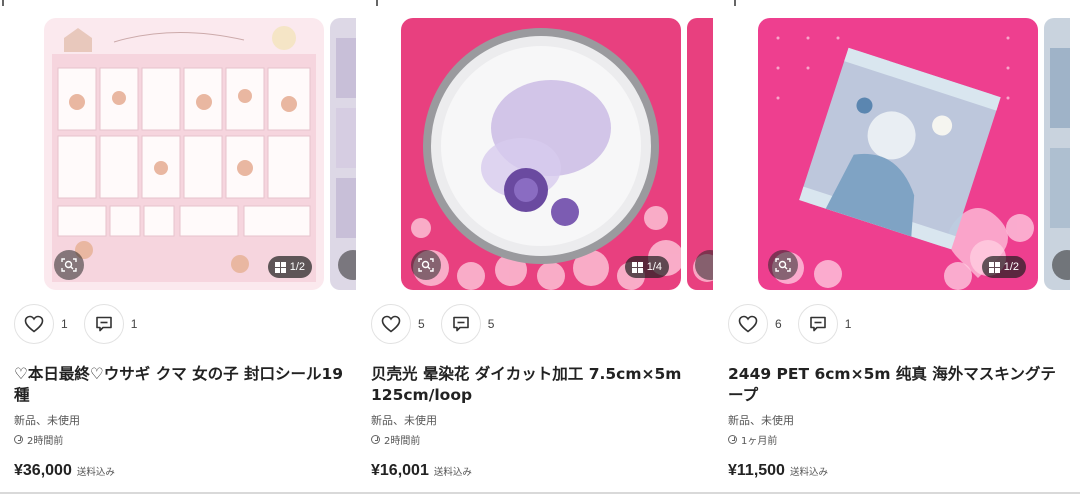 The width and height of the screenshot is (1080, 494). I want to click on listing-title: ♡本日最終♡ウサギ クマ 女の子 封口シール19種, so click(179, 385).